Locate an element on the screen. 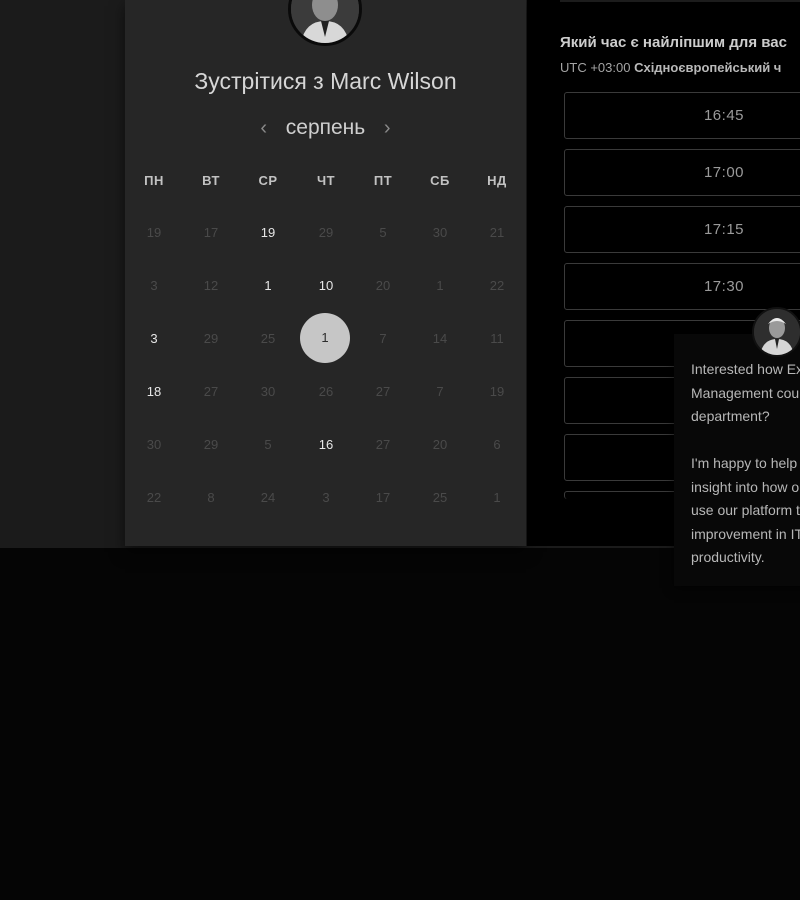 The height and width of the screenshot is (900, 800). calendar-day: 10 is located at coordinates (326, 286).